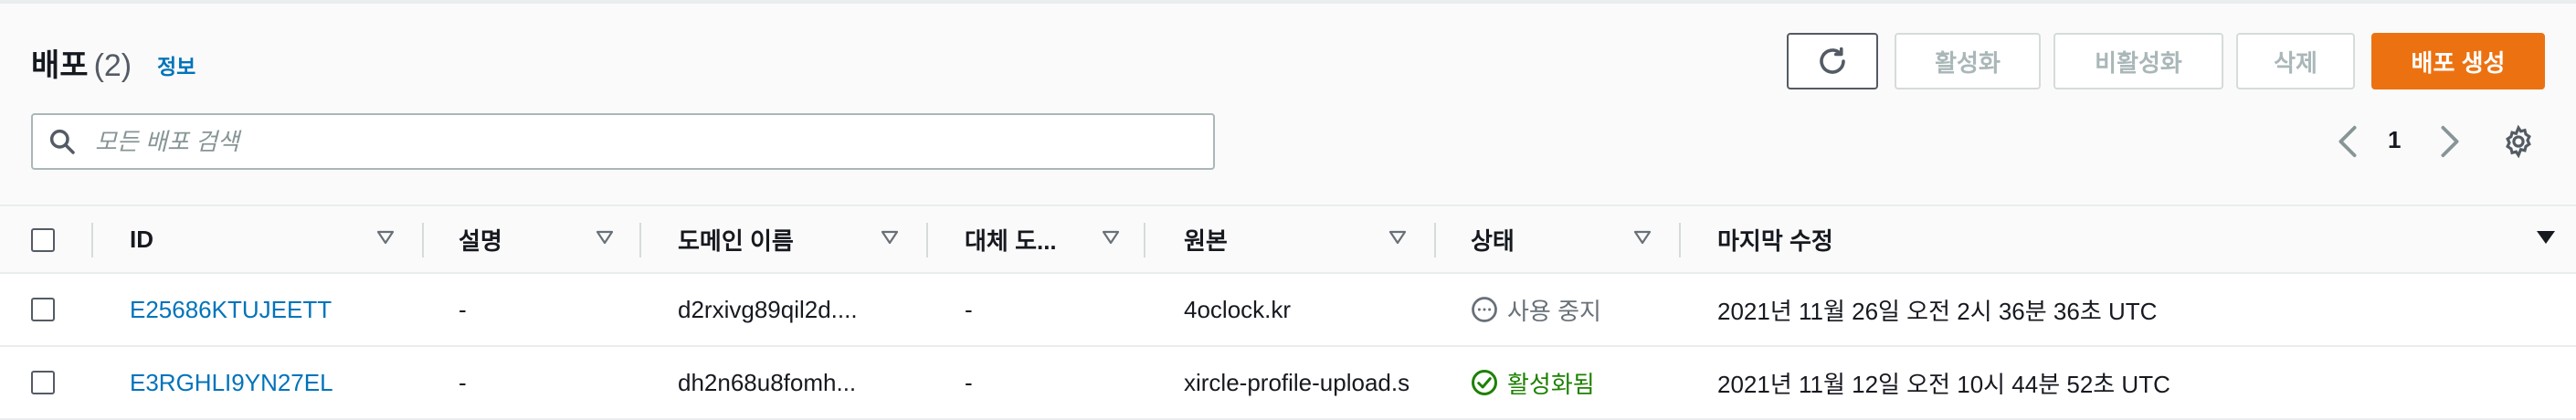 Image resolution: width=2576 pixels, height=420 pixels. Describe the element at coordinates (141, 239) in the screenshot. I see `column-header-id: ID` at that location.